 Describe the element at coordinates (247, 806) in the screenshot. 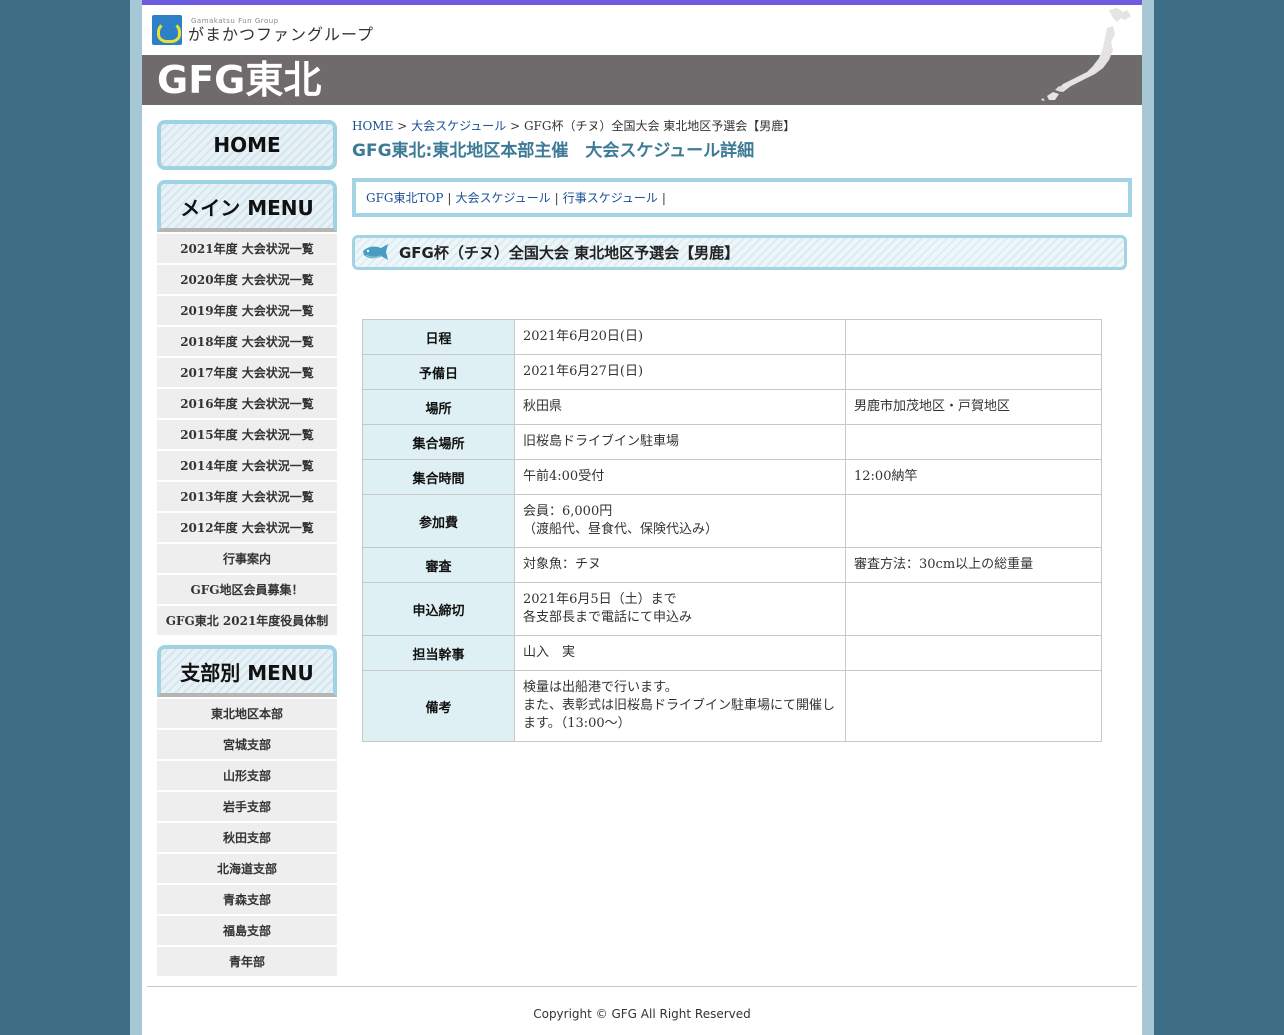

I see `sidebar-item-iwate: 岩手支部` at that location.